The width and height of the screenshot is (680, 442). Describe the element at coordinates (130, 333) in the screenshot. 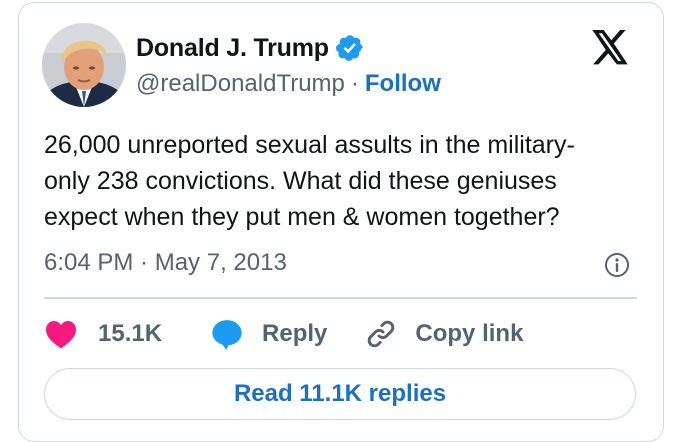

I see `likes-count: 15.1K` at that location.